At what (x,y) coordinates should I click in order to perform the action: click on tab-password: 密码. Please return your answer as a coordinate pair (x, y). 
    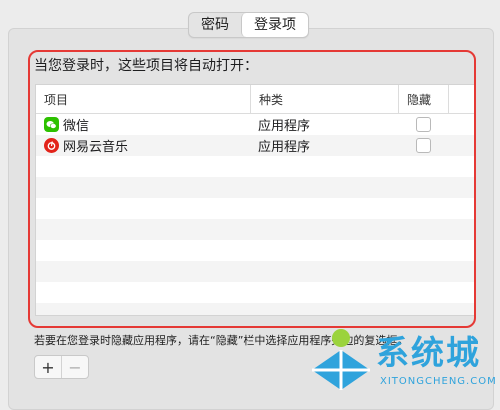
    Looking at the image, I should click on (215, 25).